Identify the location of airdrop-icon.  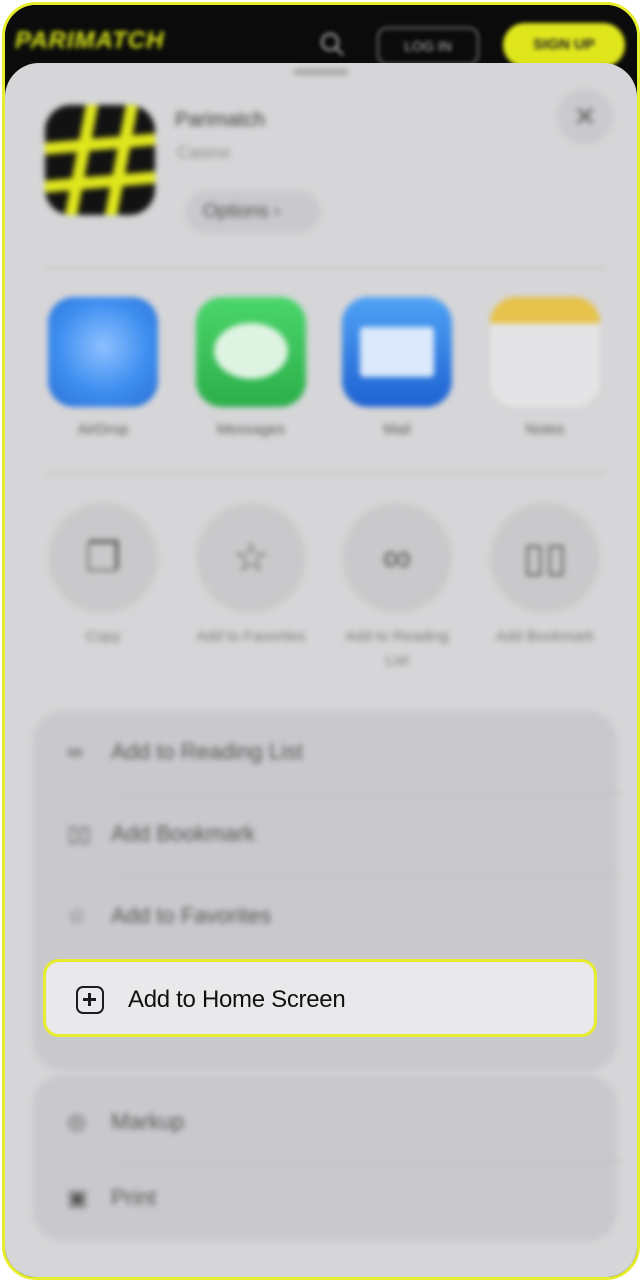
(103, 352).